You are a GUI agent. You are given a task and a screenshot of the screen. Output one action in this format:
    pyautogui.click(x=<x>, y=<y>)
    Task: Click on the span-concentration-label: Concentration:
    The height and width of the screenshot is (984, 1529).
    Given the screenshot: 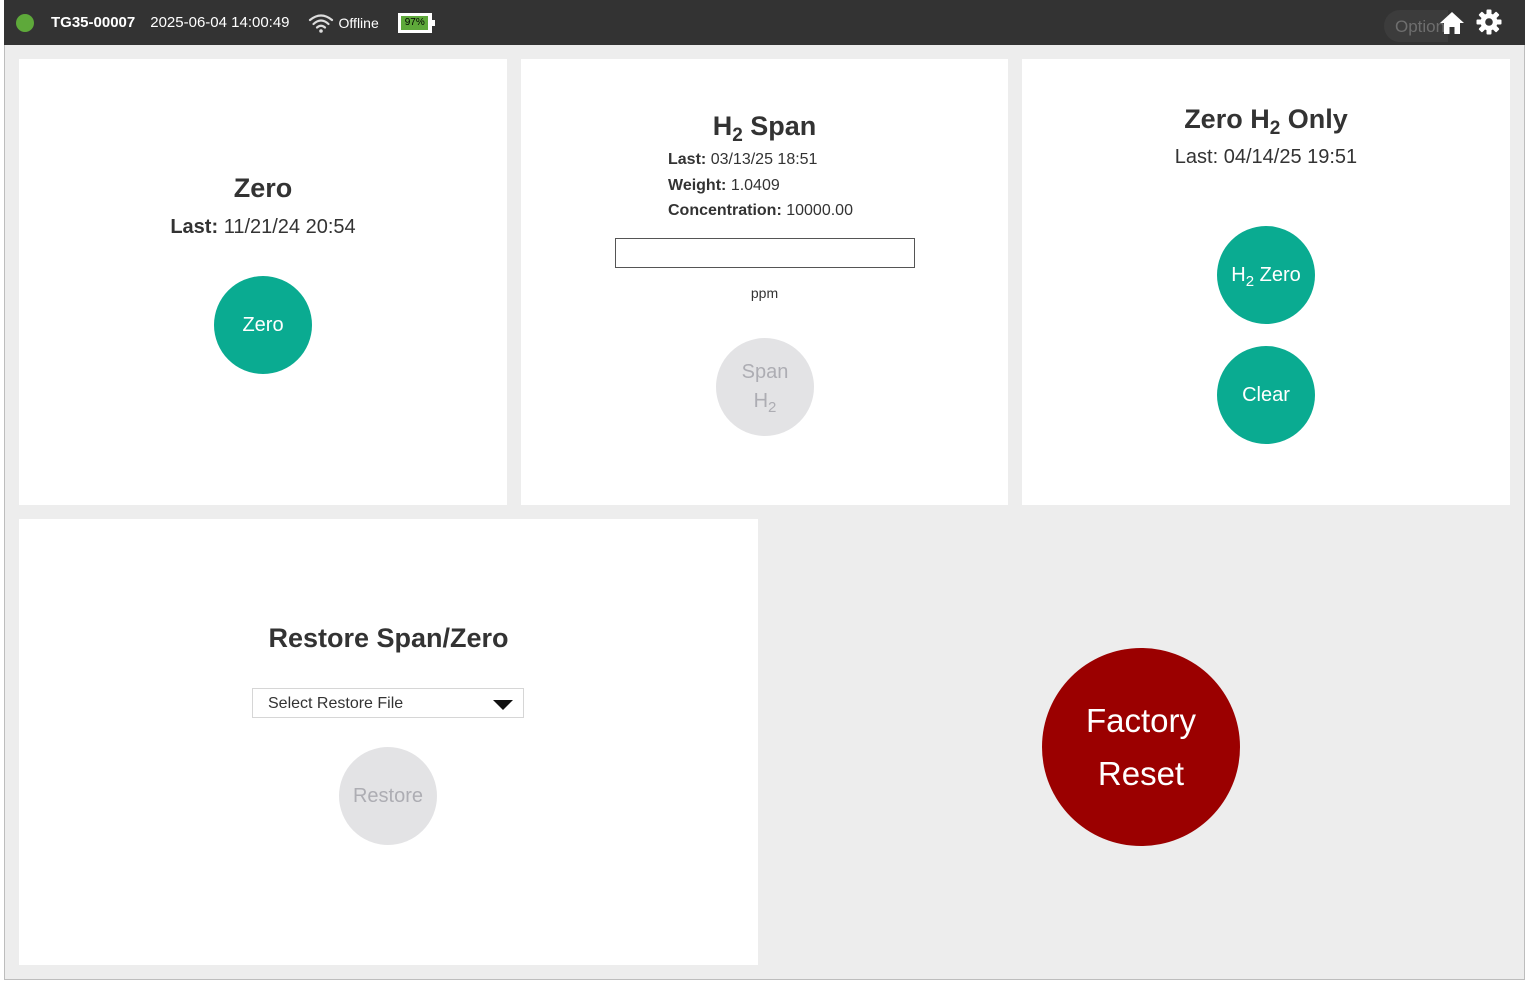 What is the action you would take?
    pyautogui.click(x=725, y=210)
    